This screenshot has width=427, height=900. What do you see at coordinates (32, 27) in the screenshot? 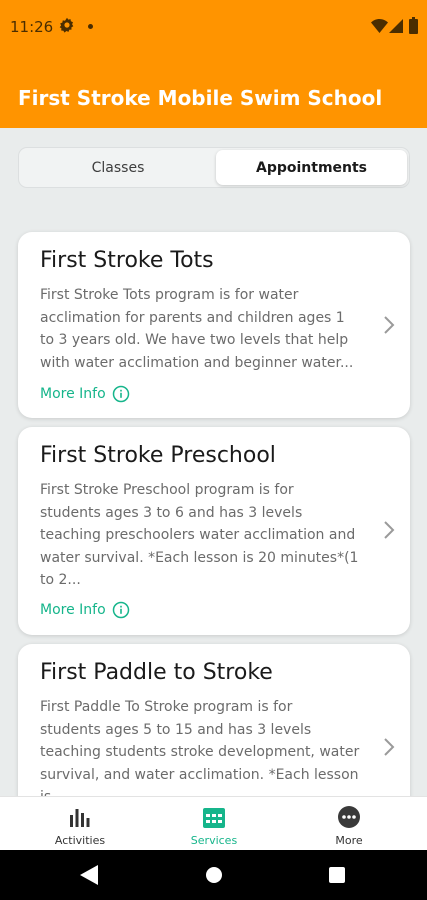
I see `status-time: 11:26` at bounding box center [32, 27].